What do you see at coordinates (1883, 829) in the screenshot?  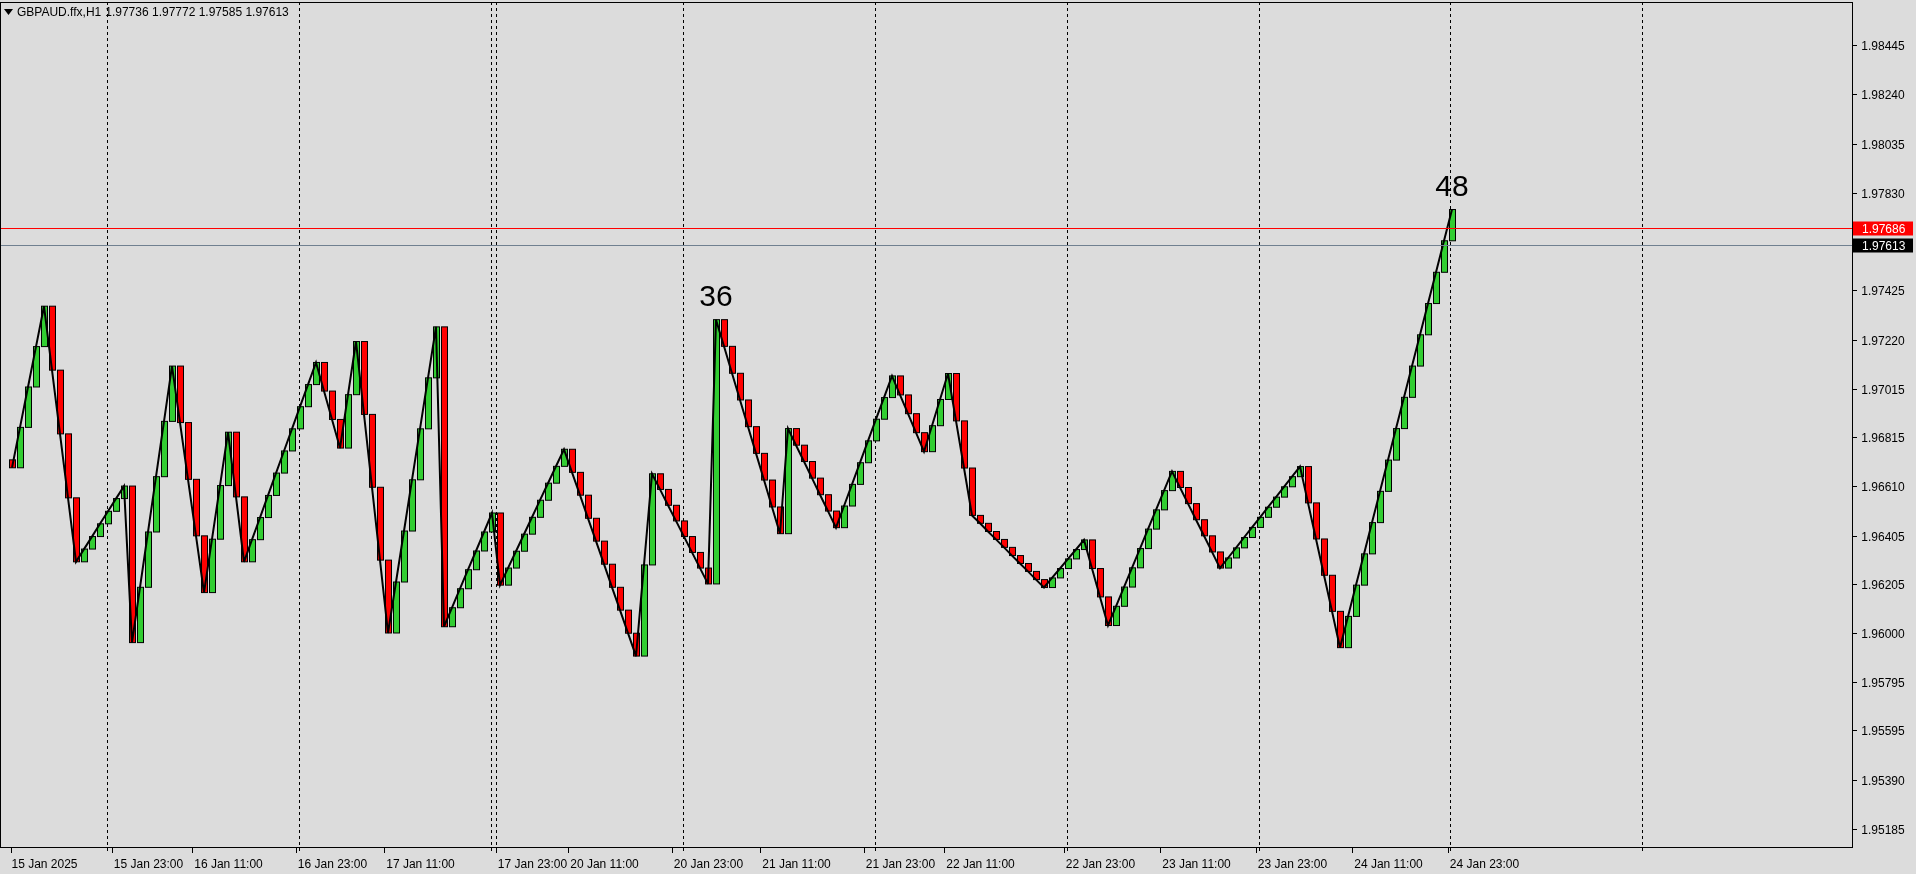 I see `price-axis-label: 1.95185` at bounding box center [1883, 829].